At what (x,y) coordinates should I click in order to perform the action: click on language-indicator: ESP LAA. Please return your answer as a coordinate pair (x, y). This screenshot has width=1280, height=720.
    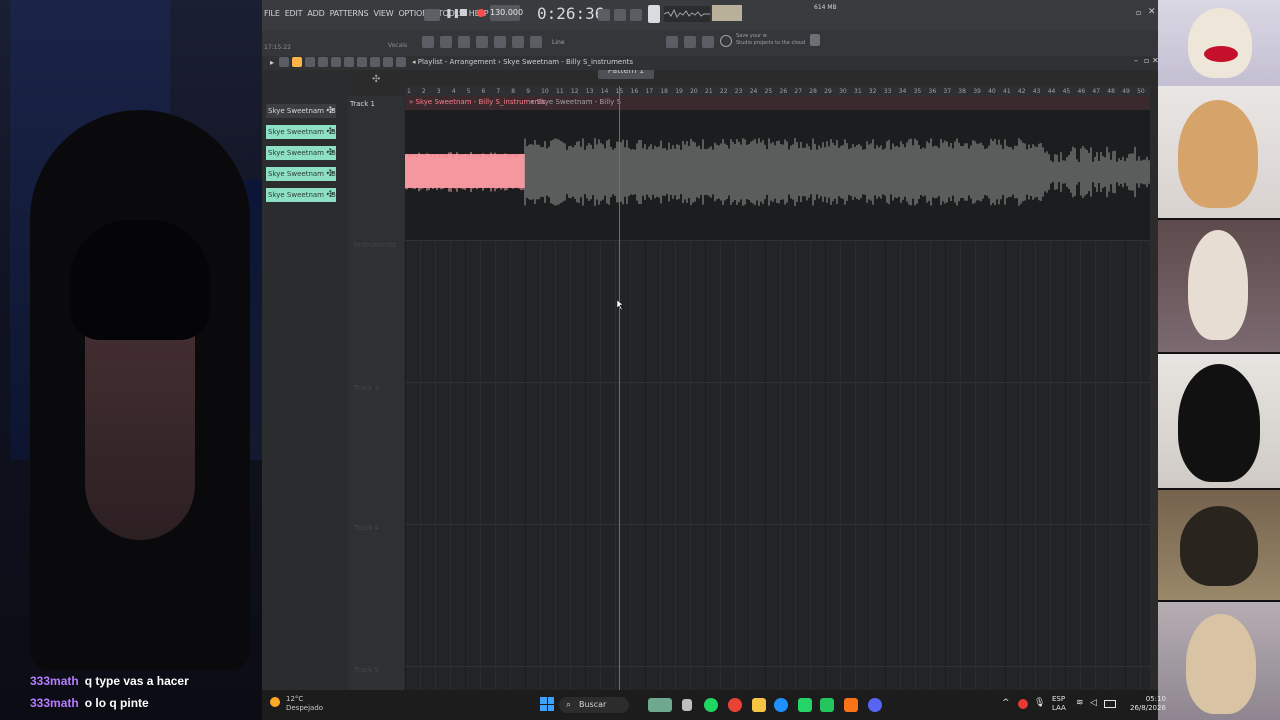
    Looking at the image, I should click on (1059, 704).